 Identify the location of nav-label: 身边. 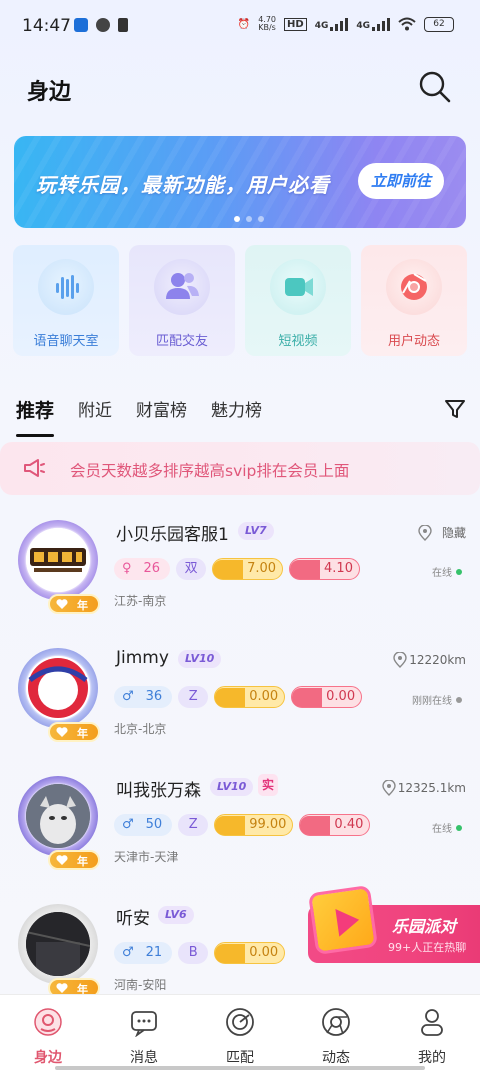
(48, 1058).